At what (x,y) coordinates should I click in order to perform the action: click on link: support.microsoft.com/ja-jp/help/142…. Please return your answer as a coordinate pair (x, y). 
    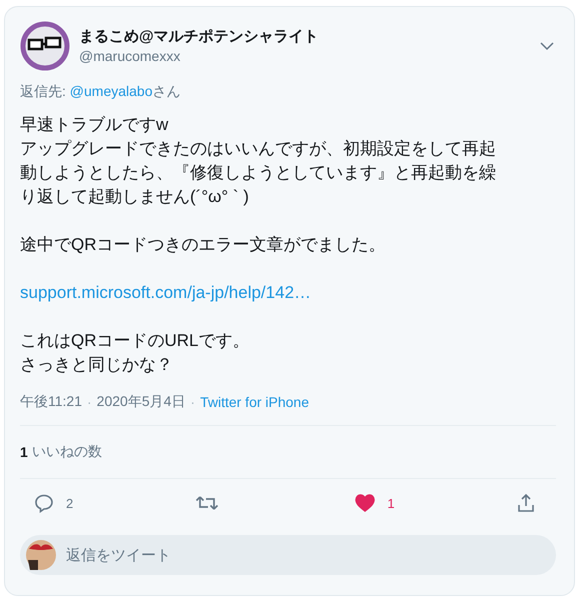
    Looking at the image, I should click on (166, 293).